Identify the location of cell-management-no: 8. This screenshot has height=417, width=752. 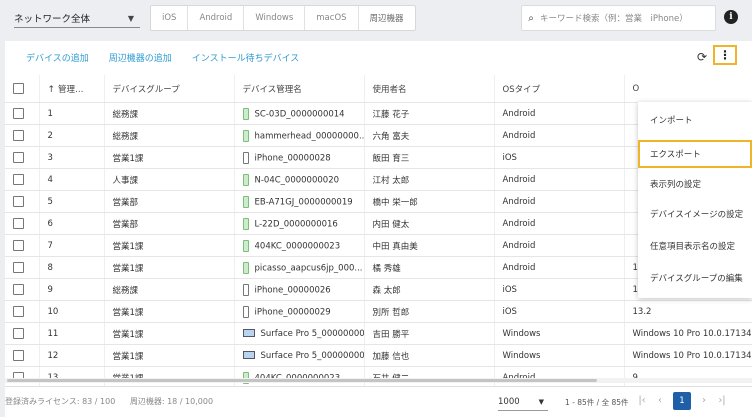
(71, 267).